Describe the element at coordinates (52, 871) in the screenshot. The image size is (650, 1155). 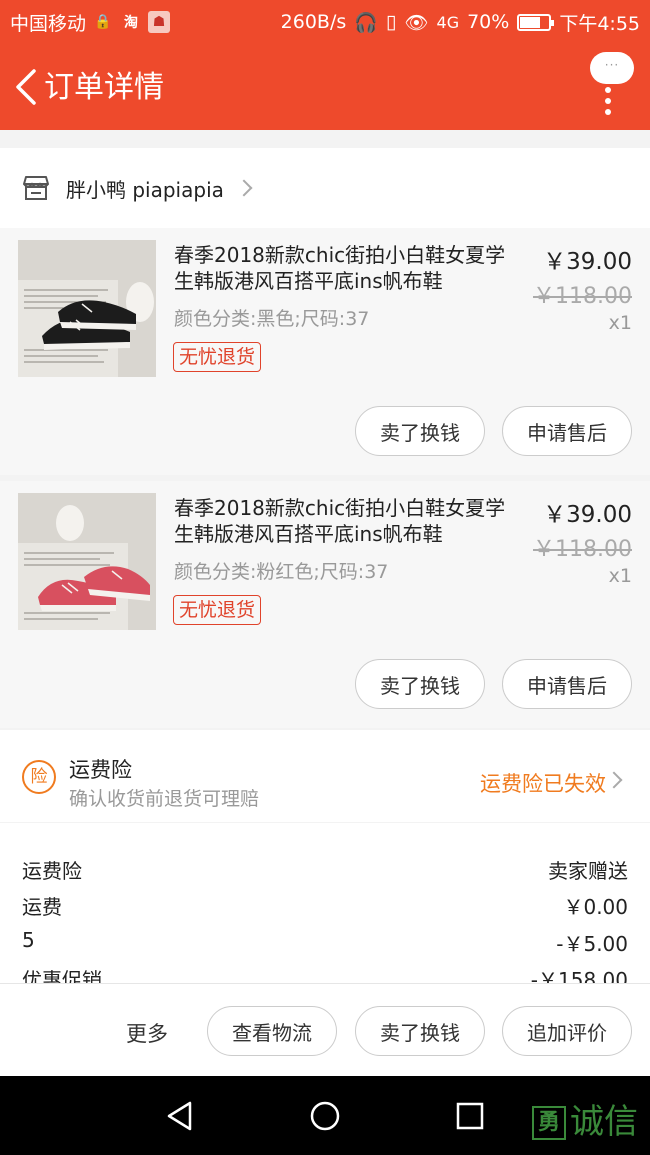
I see `fee-label: 运费险` at that location.